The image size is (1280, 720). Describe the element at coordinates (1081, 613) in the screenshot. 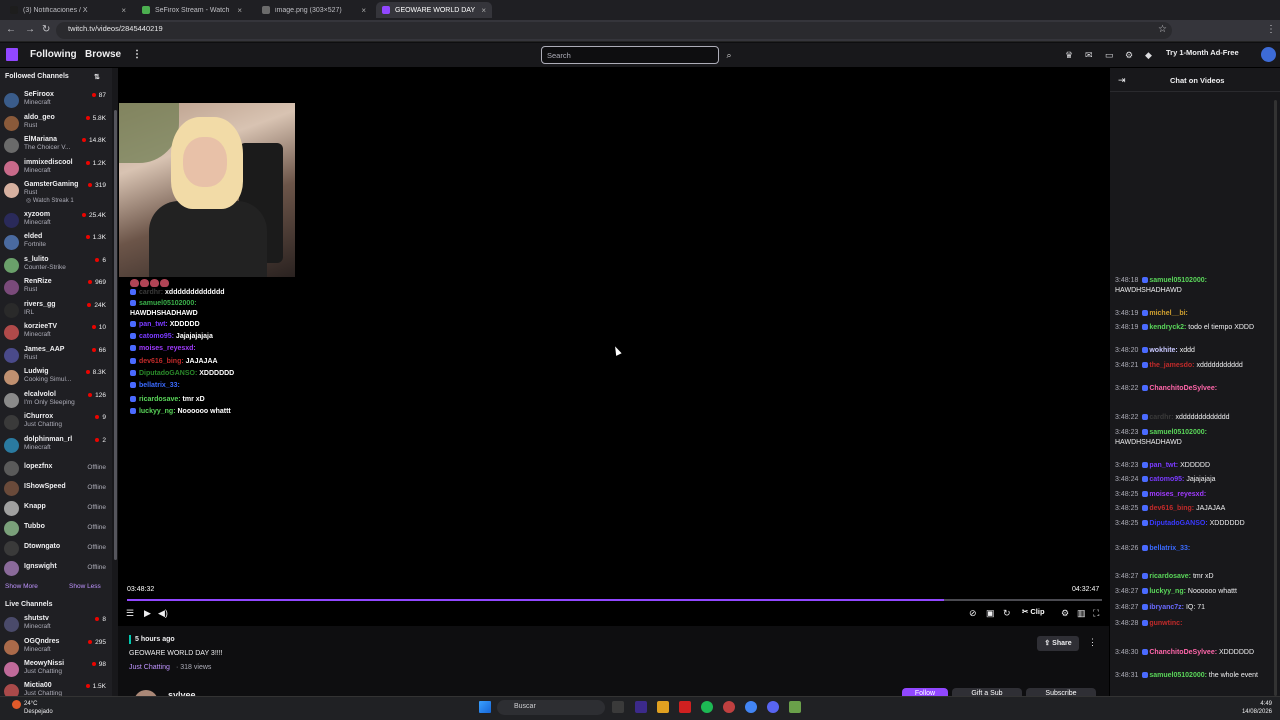

I see `theatre-mode-icon: ▥` at that location.